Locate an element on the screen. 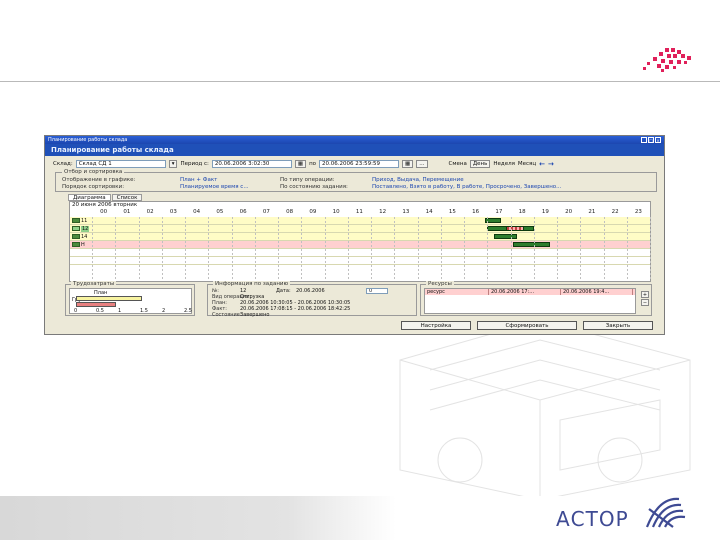 This screenshot has height=540, width=720. gantt-hour-label: 21 is located at coordinates (592, 212).